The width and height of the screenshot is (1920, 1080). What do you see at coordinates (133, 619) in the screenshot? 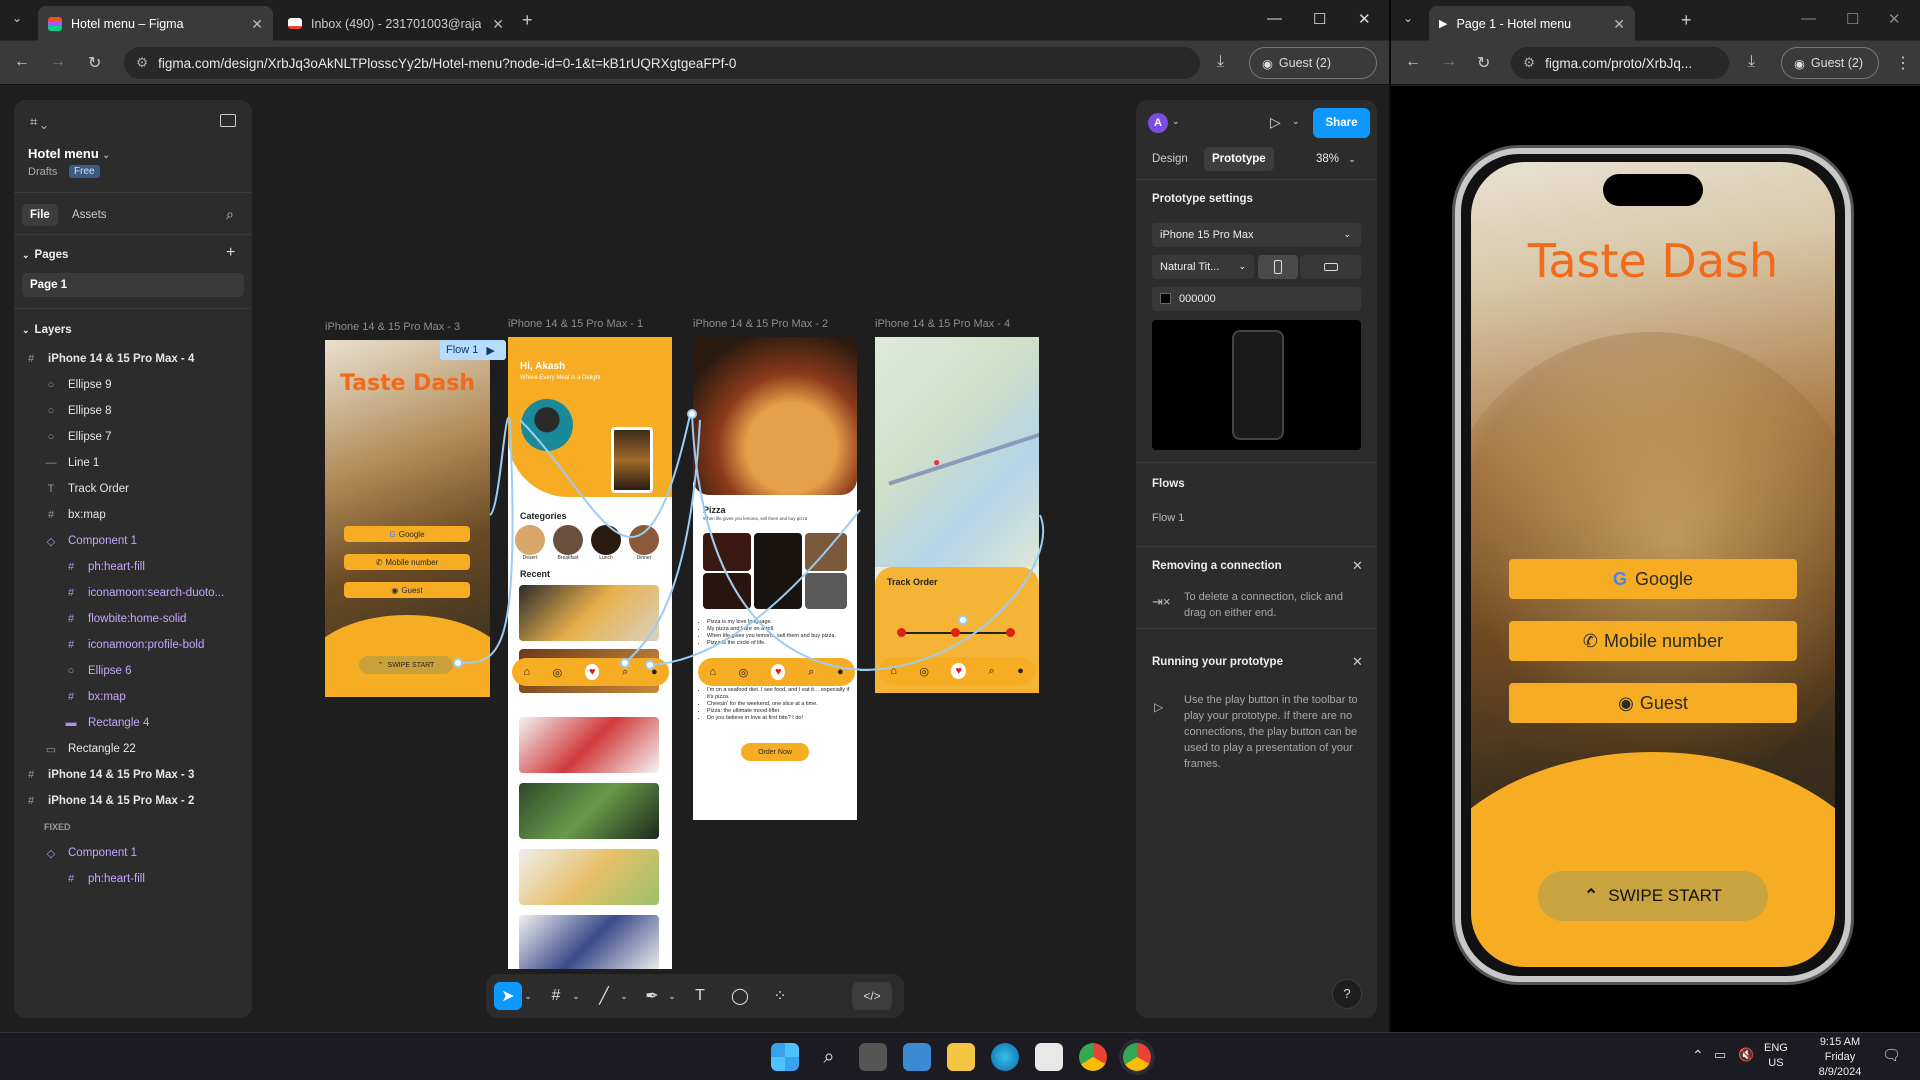
I see `layer-item: # flowbite:home-solid` at bounding box center [133, 619].